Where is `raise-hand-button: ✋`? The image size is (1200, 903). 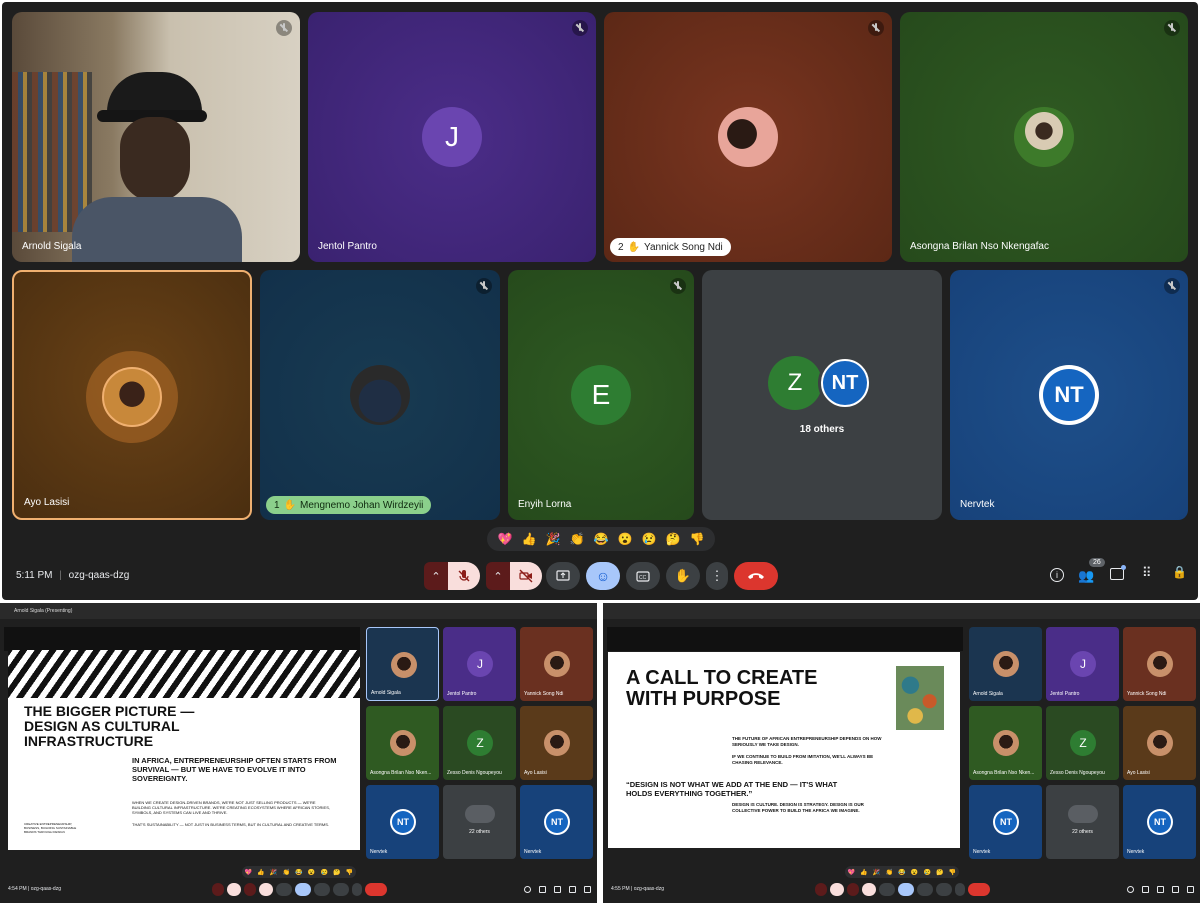
raise-hand-button: ✋ is located at coordinates (683, 576).